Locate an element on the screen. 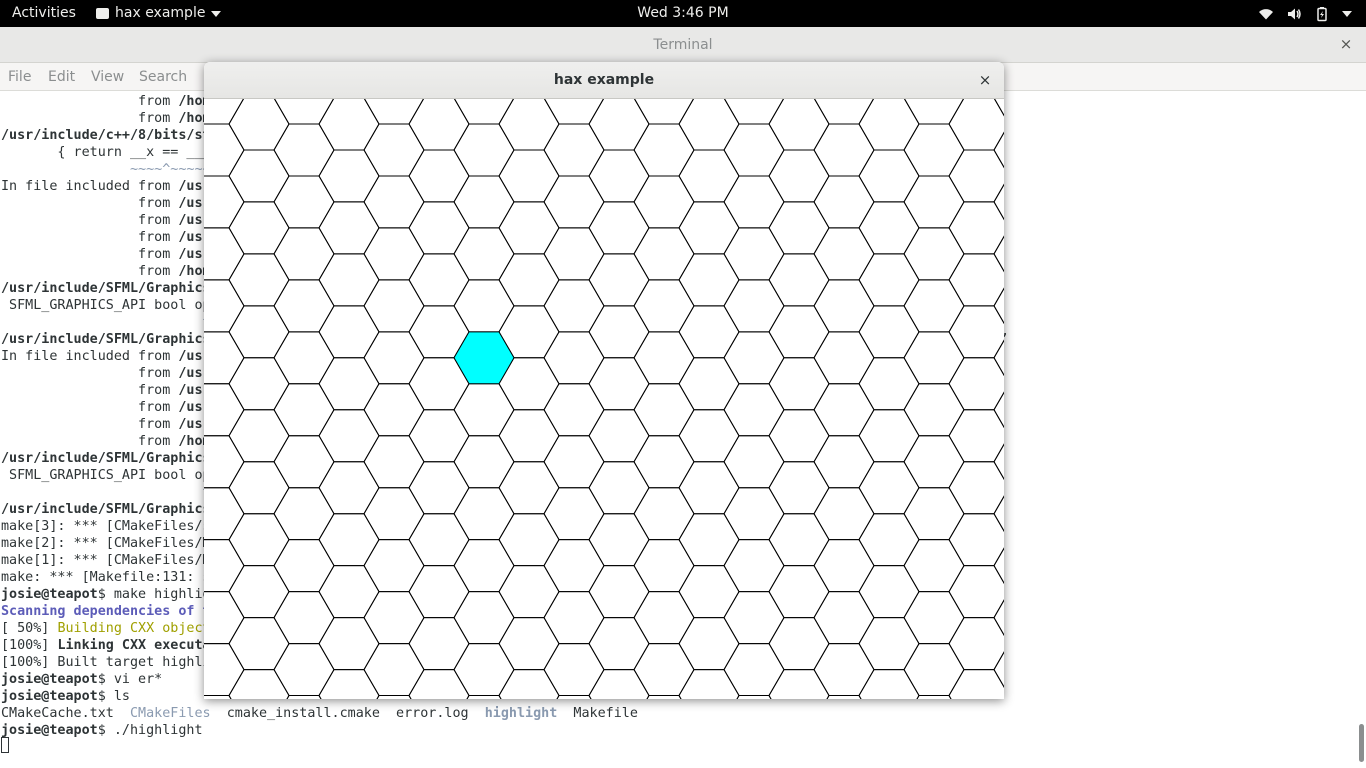  menu-view: View is located at coordinates (107, 77).